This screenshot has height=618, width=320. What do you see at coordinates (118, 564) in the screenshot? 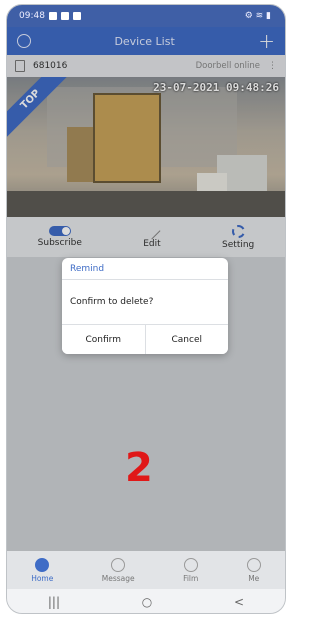
I see `message-icon` at bounding box center [118, 564].